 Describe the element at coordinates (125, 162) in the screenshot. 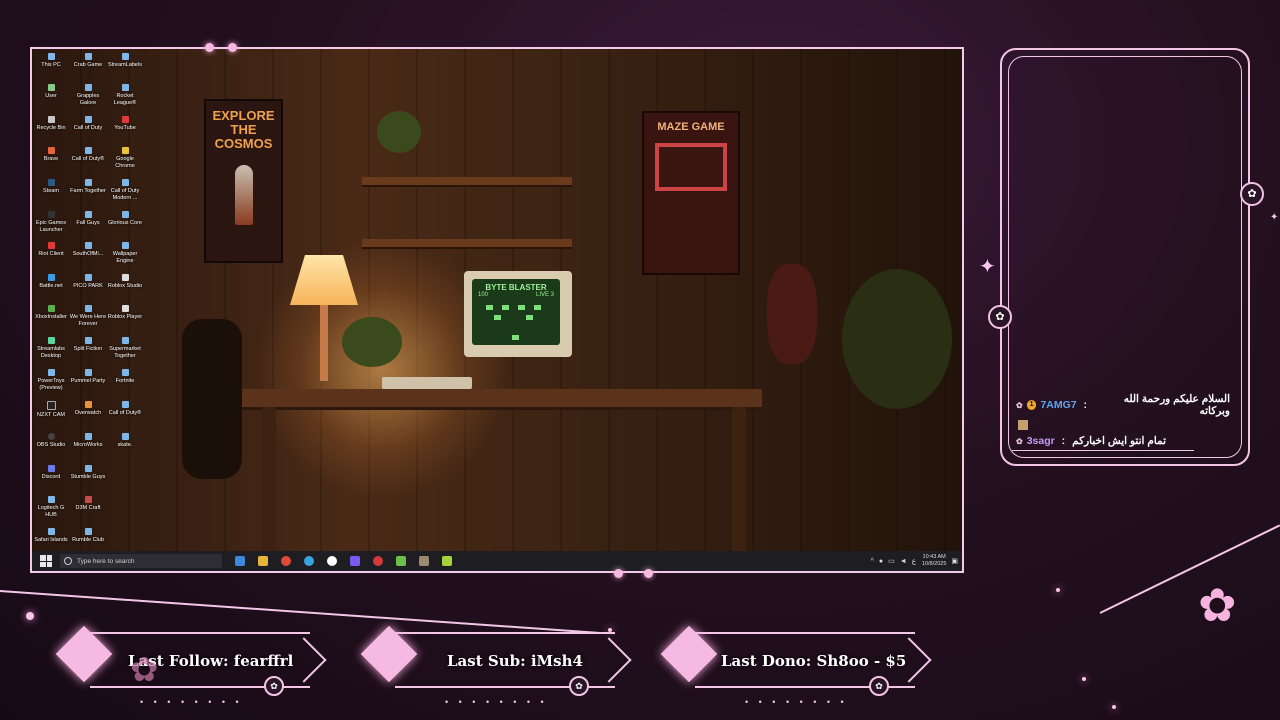

I see `desktop-icon-label: Google Chrome` at that location.